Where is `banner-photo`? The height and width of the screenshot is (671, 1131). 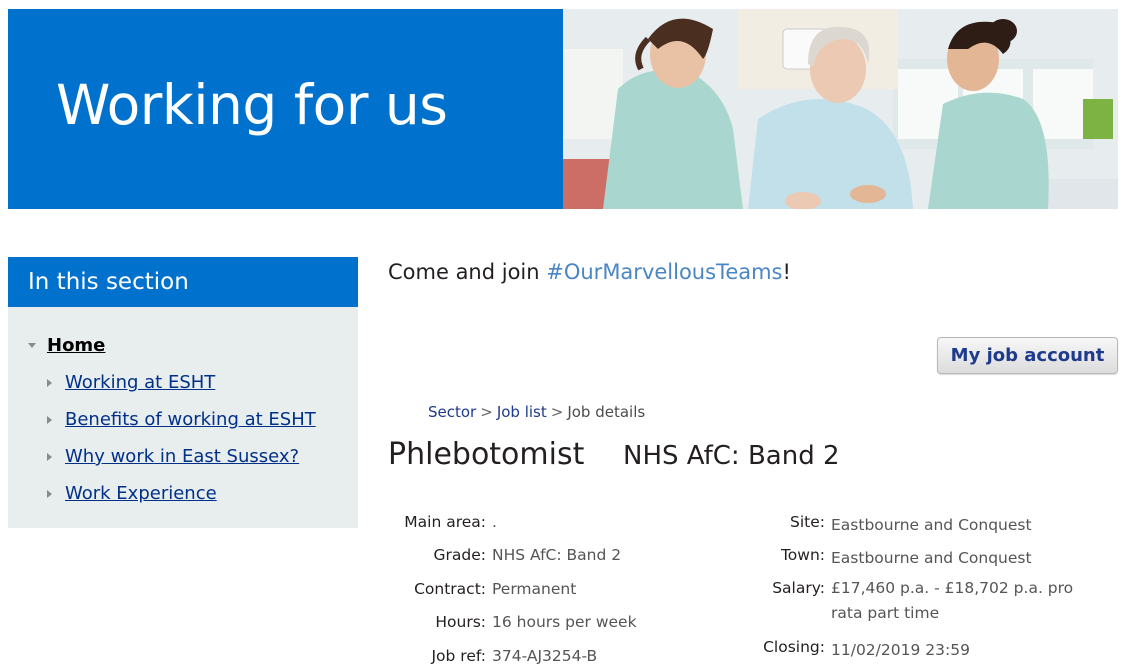
banner-photo is located at coordinates (840, 109).